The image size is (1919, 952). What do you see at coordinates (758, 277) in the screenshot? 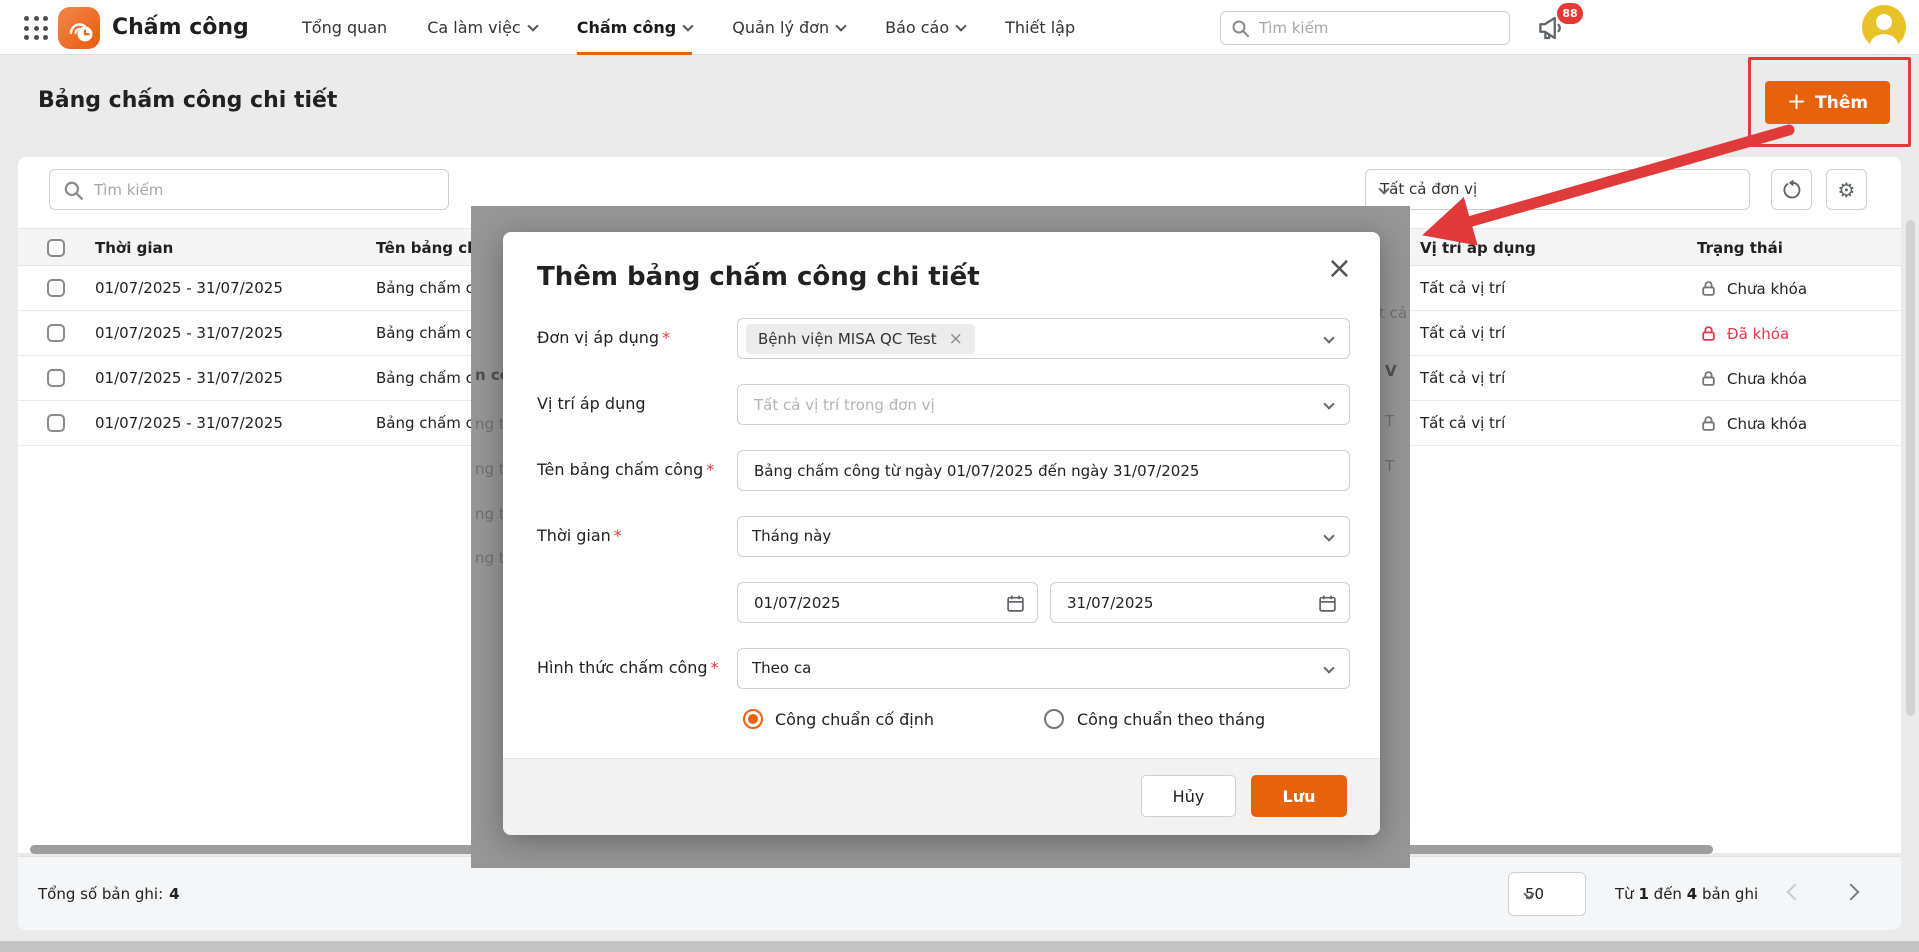
I see `modal-title: Thêm bảng chấm công chi tiết` at bounding box center [758, 277].